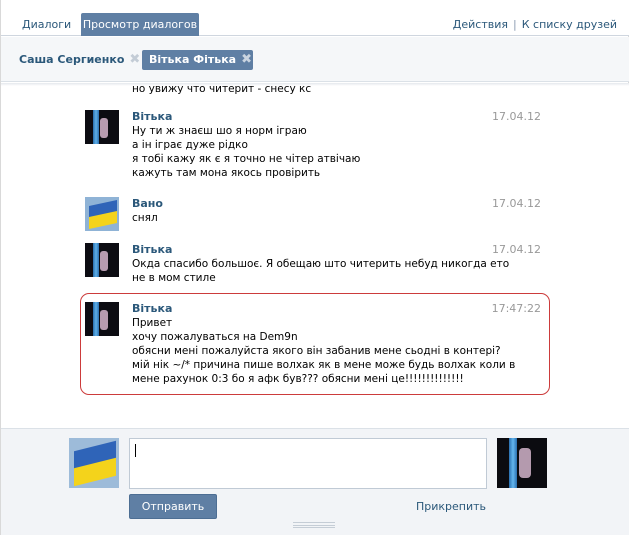 Image resolution: width=629 pixels, height=535 pixels. Describe the element at coordinates (72, 59) in the screenshot. I see `dialog-chip-label: Саша Сергиенко` at that location.